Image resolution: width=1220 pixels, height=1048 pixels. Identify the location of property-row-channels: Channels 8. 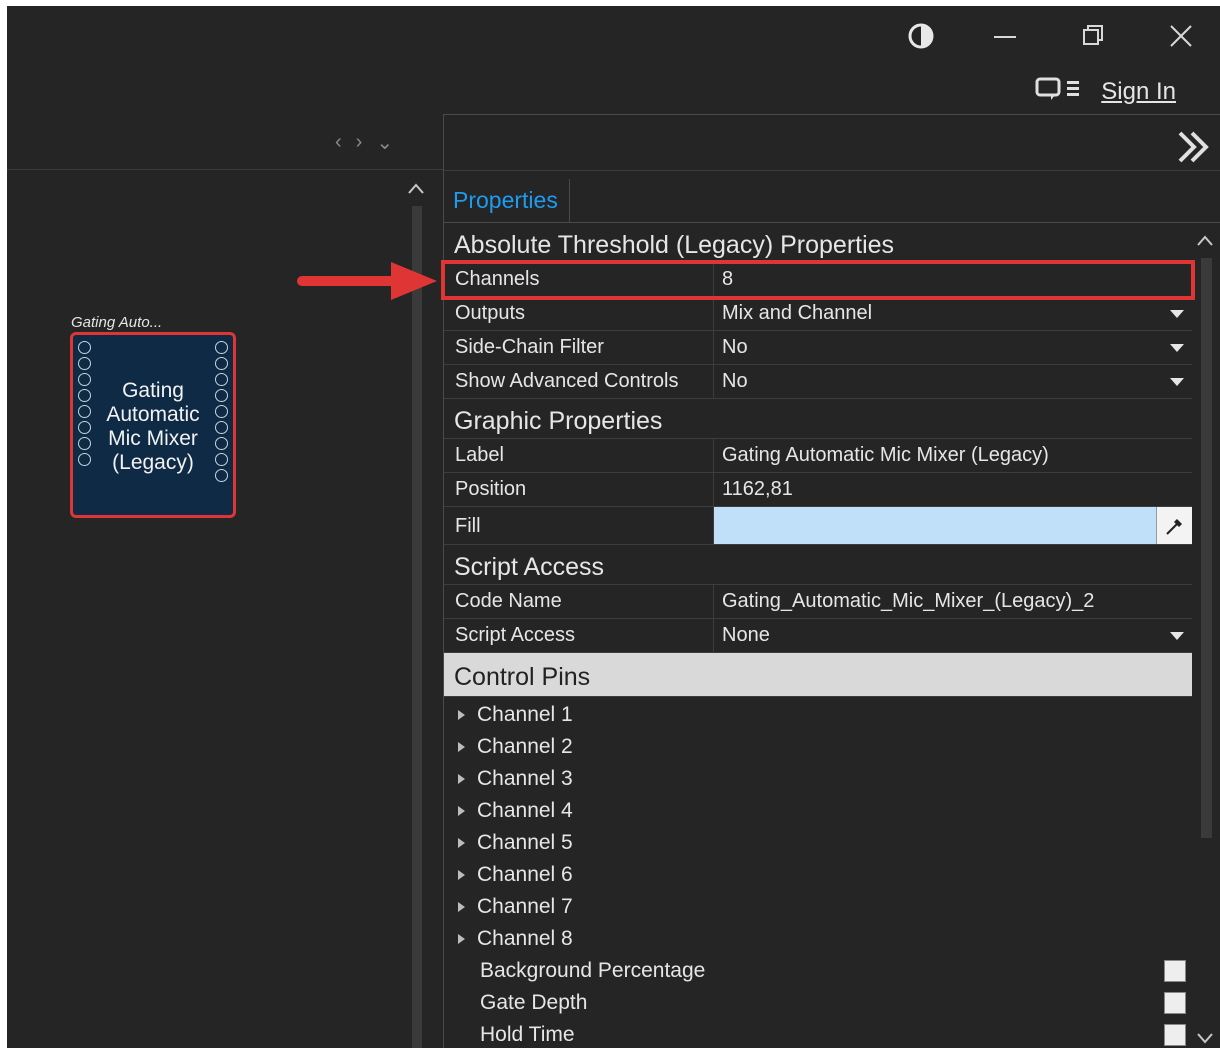
(818, 280).